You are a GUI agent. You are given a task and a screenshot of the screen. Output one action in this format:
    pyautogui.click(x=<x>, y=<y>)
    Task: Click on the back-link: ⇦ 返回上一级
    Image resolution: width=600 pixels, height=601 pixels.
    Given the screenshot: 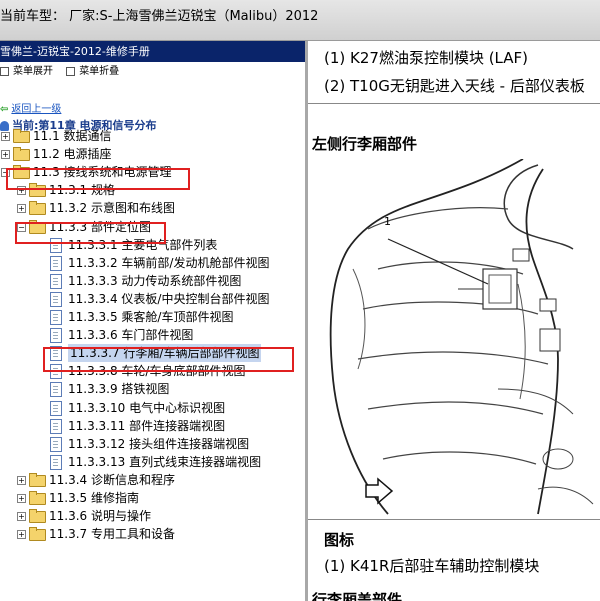 What is the action you would take?
    pyautogui.click(x=30, y=107)
    